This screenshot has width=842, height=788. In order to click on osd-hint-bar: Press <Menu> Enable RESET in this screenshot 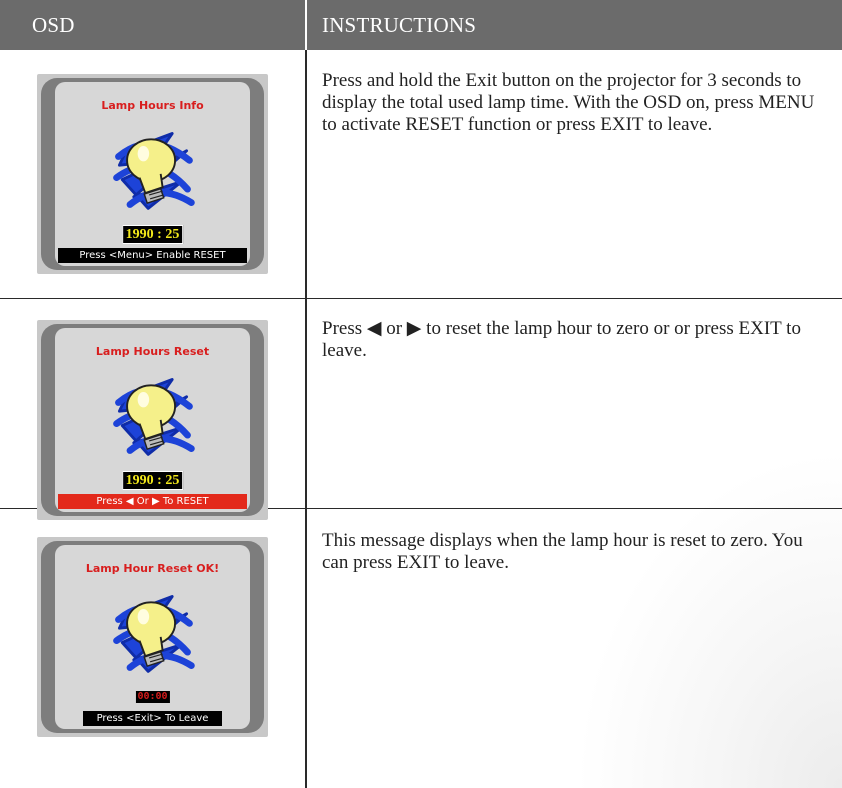, I will do `click(152, 255)`.